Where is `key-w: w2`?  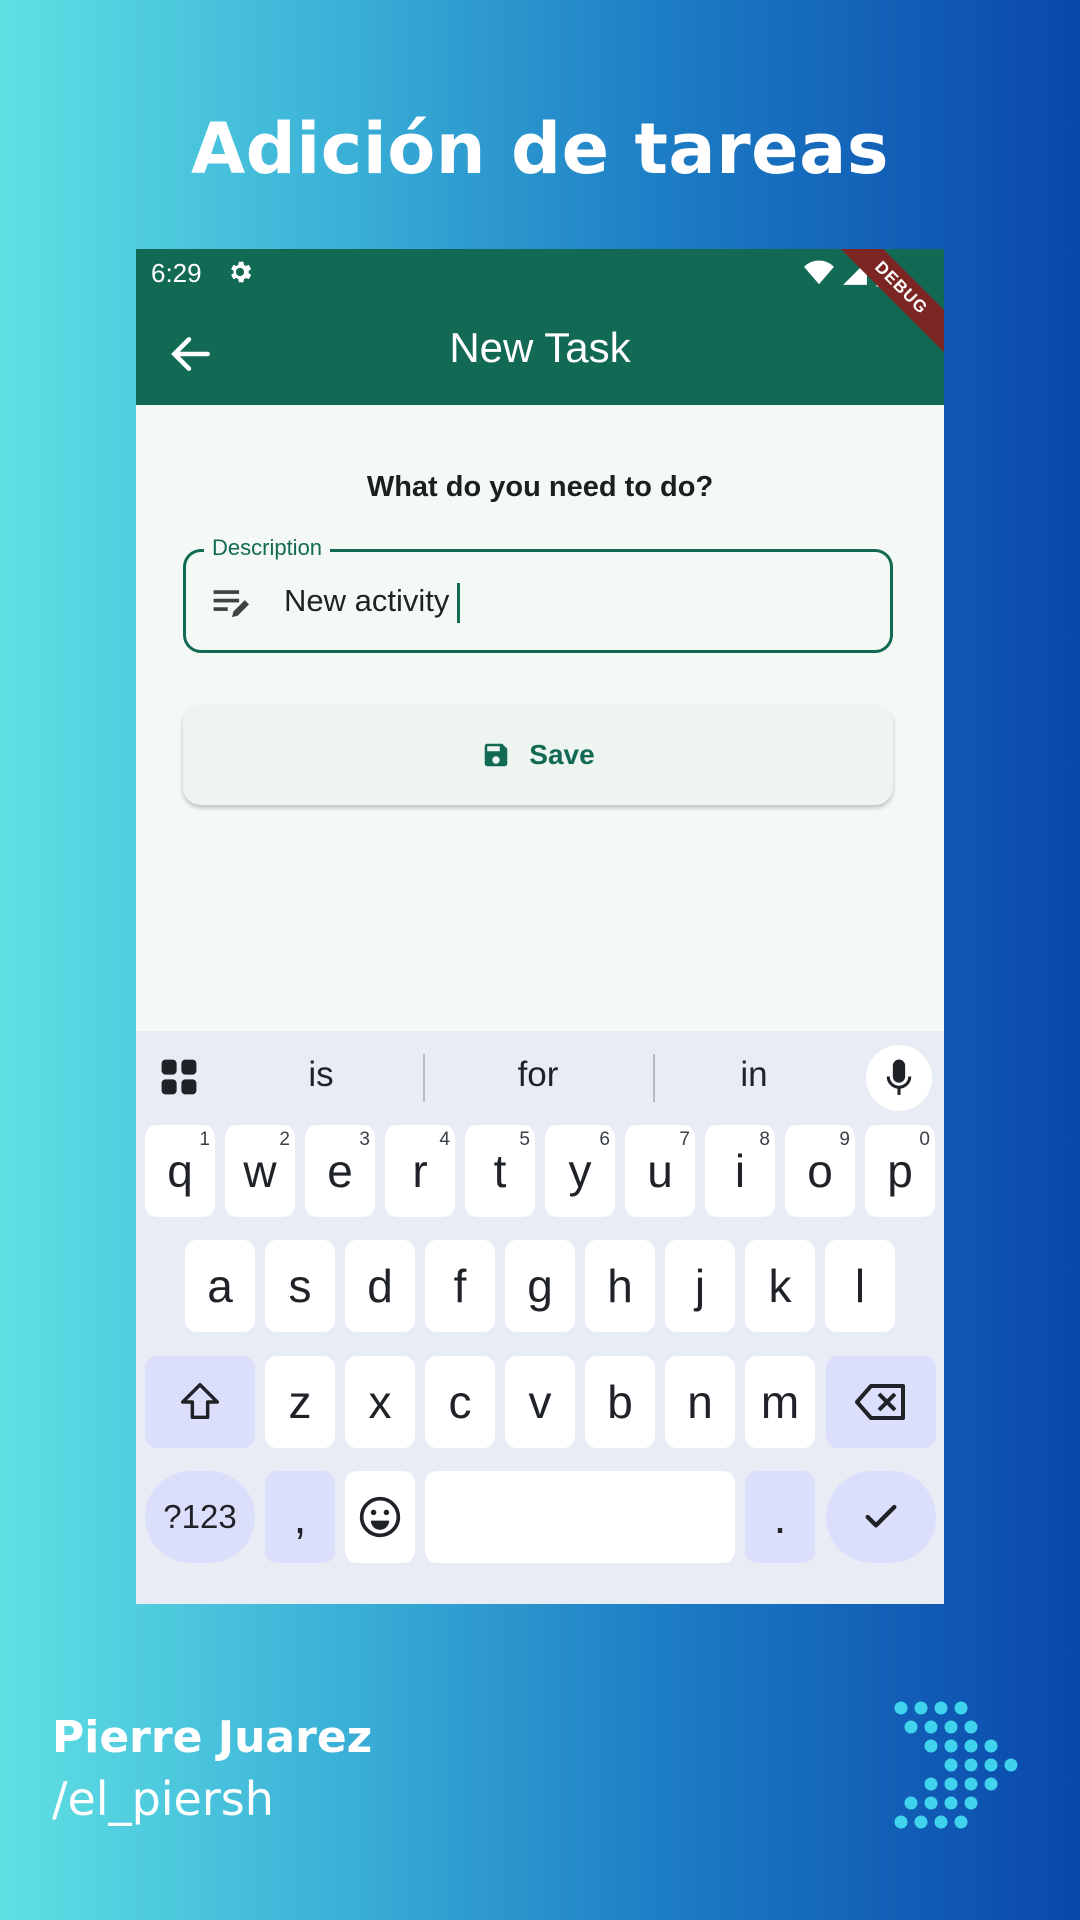 key-w: w2 is located at coordinates (260, 1171).